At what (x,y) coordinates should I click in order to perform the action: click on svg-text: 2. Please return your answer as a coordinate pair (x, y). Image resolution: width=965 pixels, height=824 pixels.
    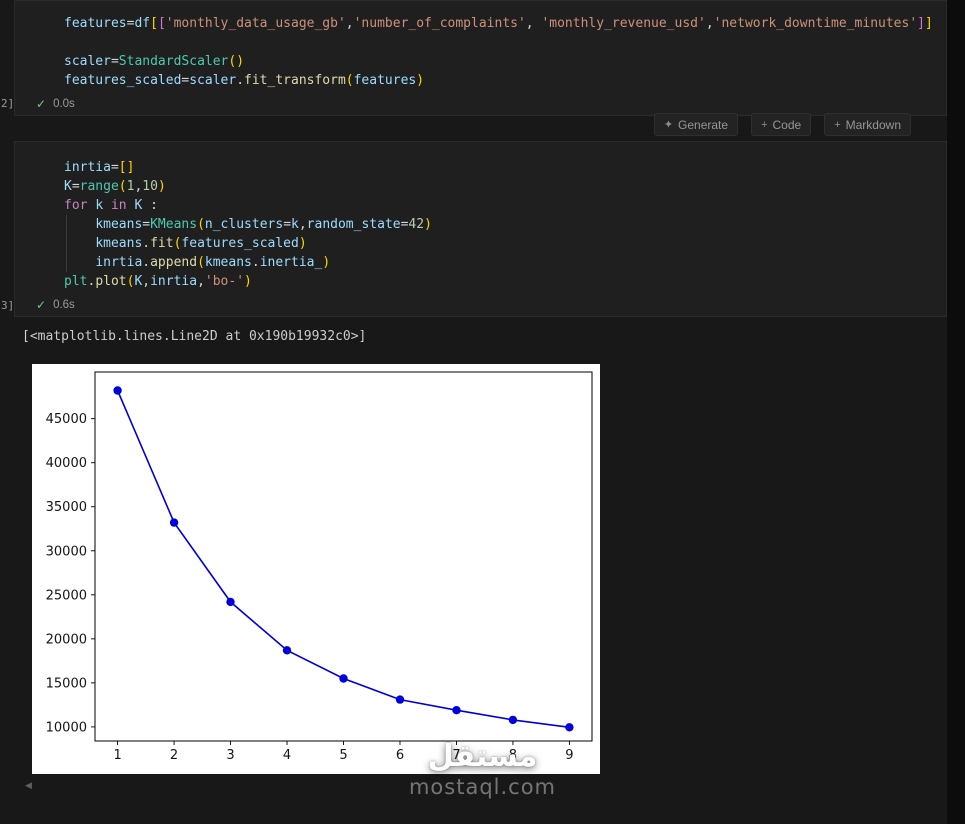
    Looking at the image, I should click on (174, 755).